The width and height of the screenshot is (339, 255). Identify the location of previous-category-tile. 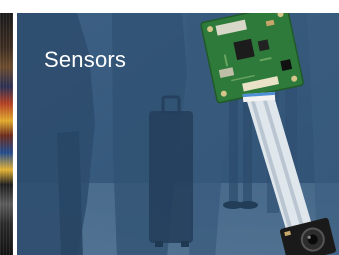
(6, 134).